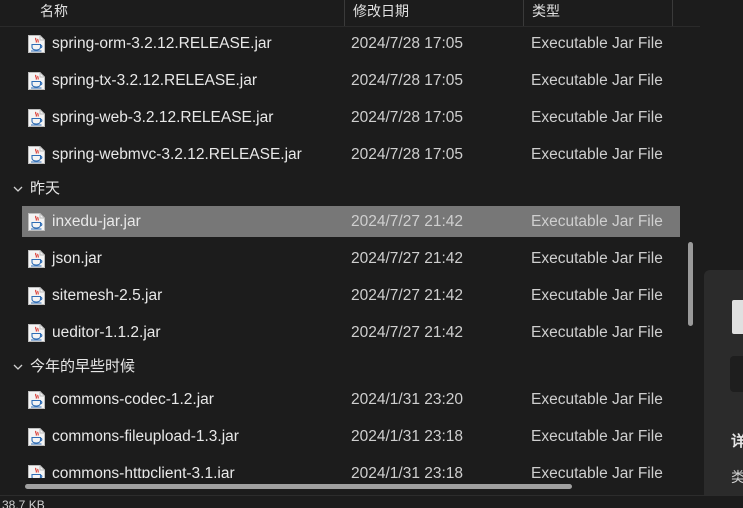  I want to click on file-name: spring-webmvc-3.2.12.RELEASE.jar, so click(177, 154).